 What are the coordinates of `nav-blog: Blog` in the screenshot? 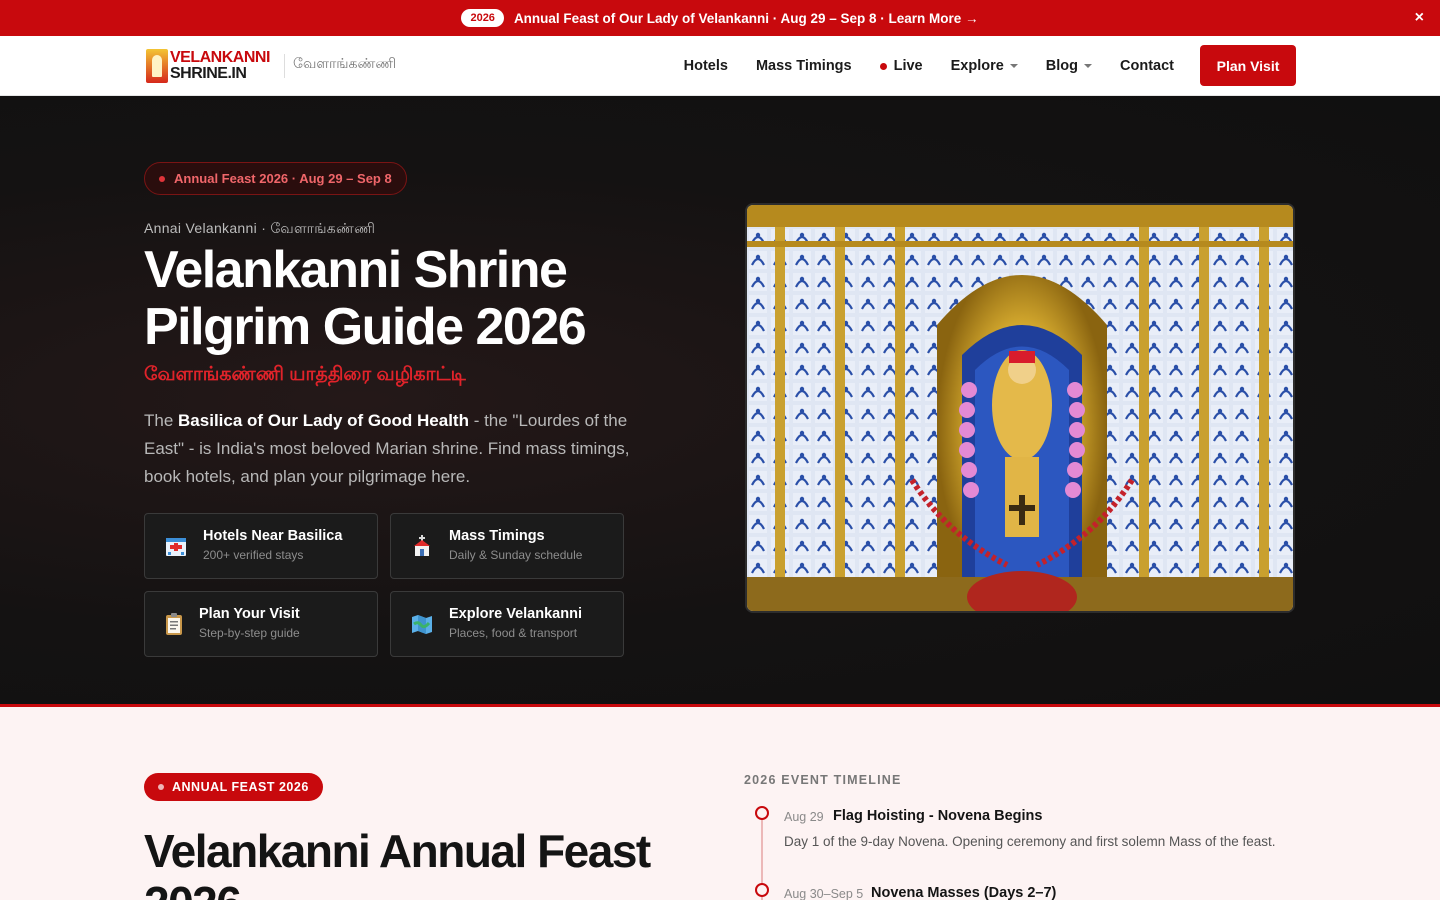 It's located at (1069, 66).